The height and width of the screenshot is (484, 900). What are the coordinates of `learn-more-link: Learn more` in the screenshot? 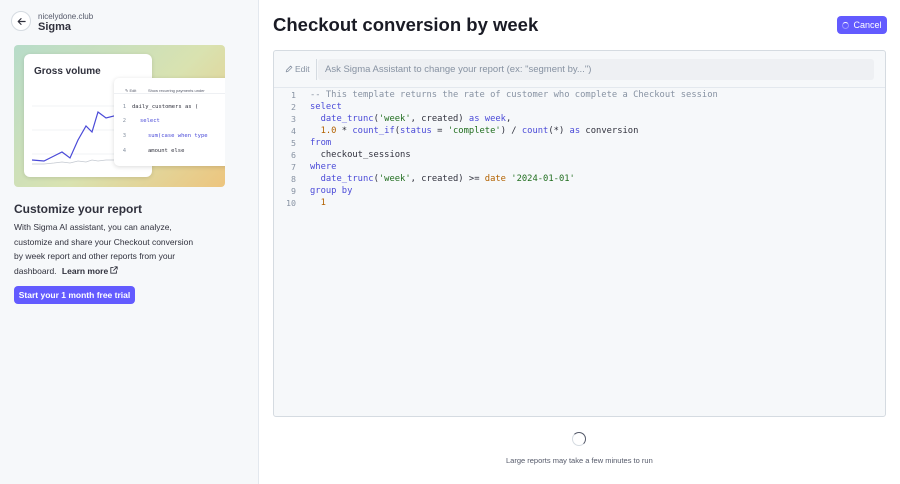 It's located at (90, 271).